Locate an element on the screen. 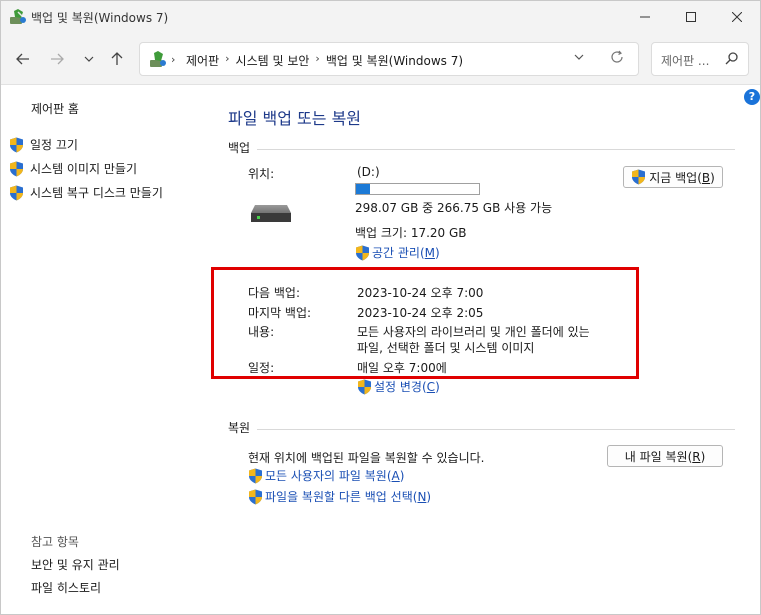 The width and height of the screenshot is (761, 615). manage-space-mnemonic: M is located at coordinates (430, 253).